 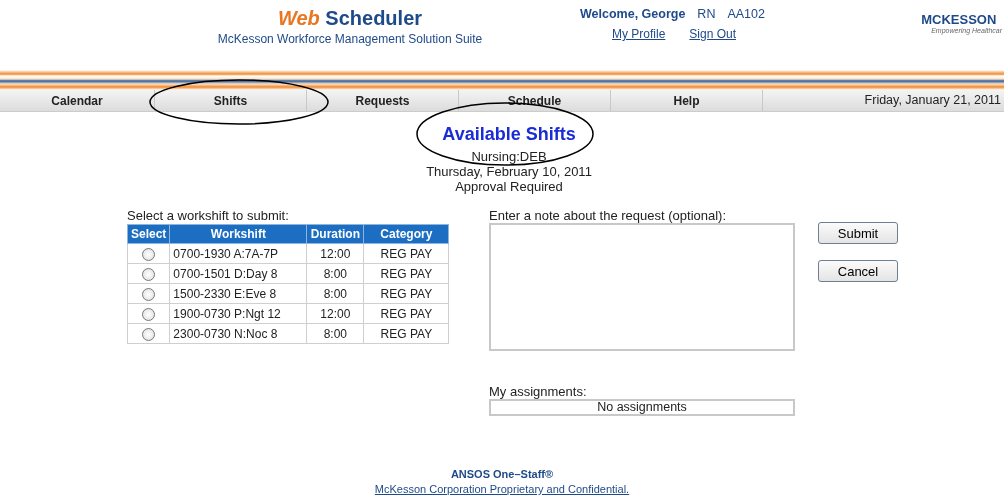 I want to click on form-button: Cancel, so click(x=858, y=271).